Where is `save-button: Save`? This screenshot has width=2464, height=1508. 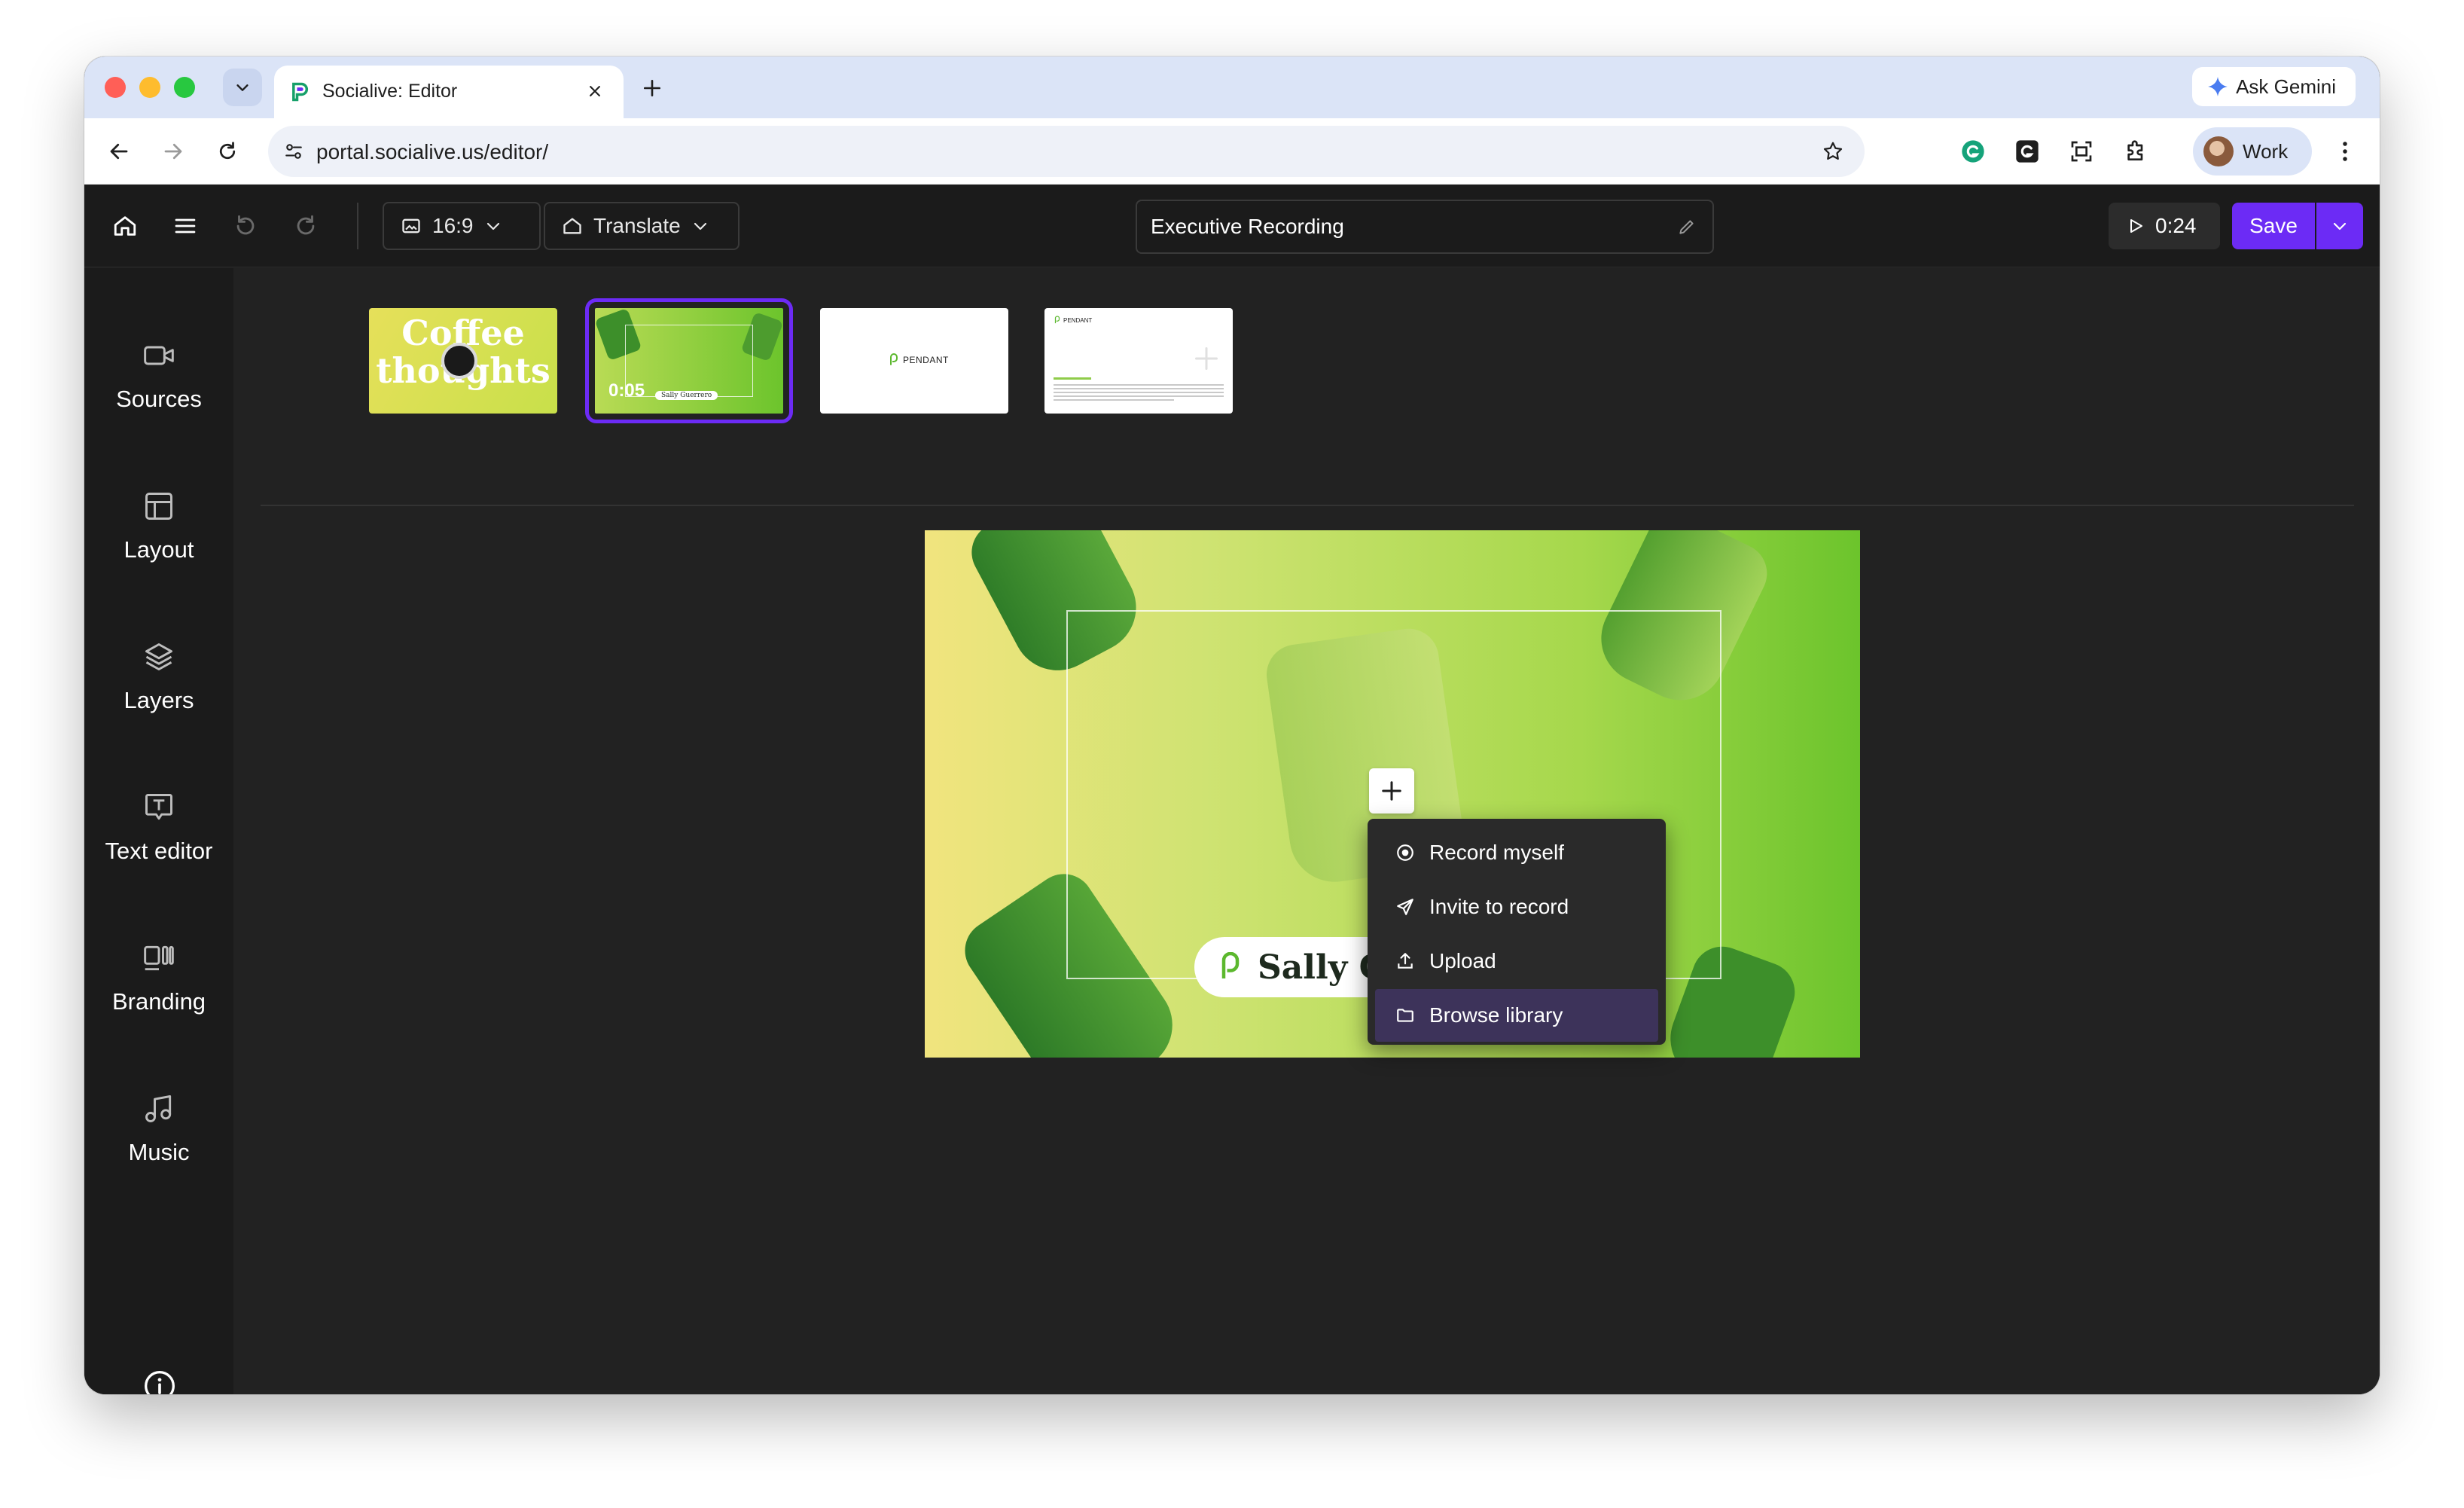 save-button: Save is located at coordinates (2273, 226).